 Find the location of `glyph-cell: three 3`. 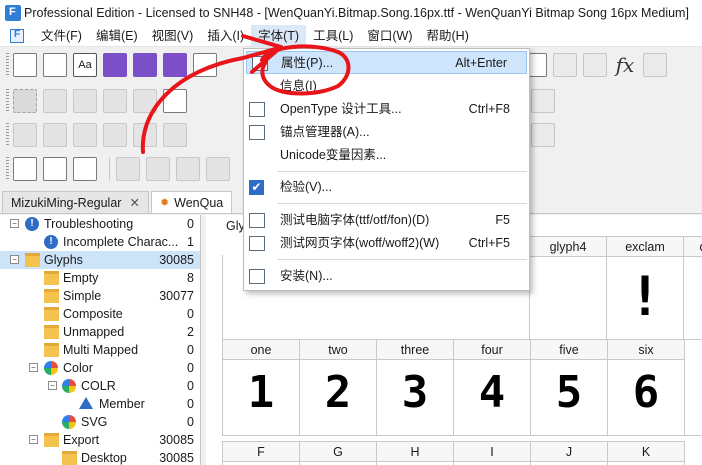

glyph-cell: three 3 is located at coordinates (415, 387).